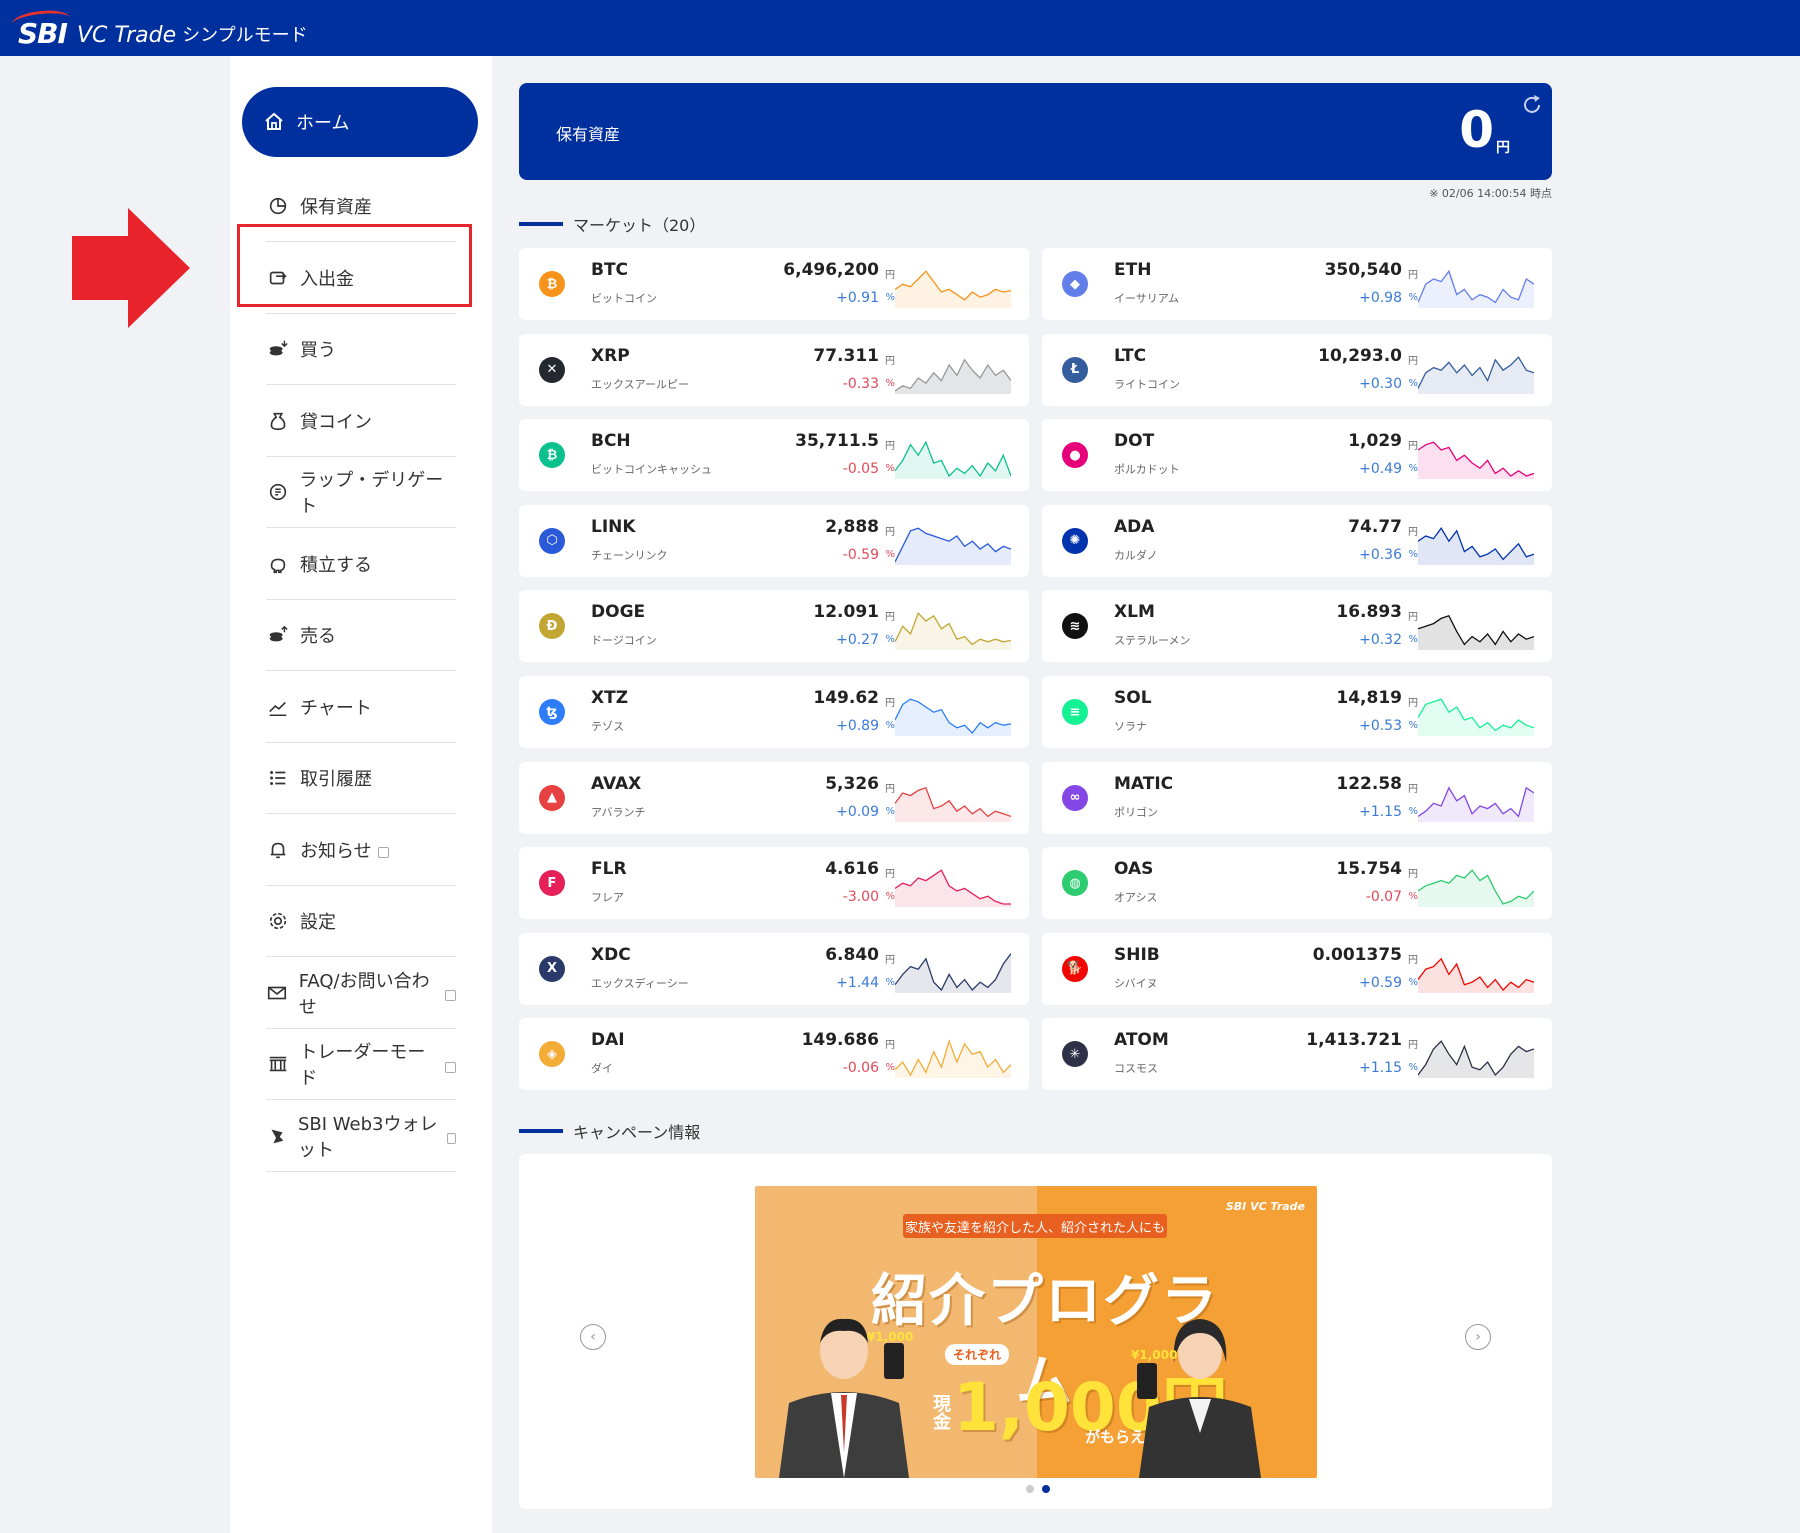 The image size is (1800, 1533). I want to click on sidebar-item: FAQ/お問い合わせ, so click(361, 993).